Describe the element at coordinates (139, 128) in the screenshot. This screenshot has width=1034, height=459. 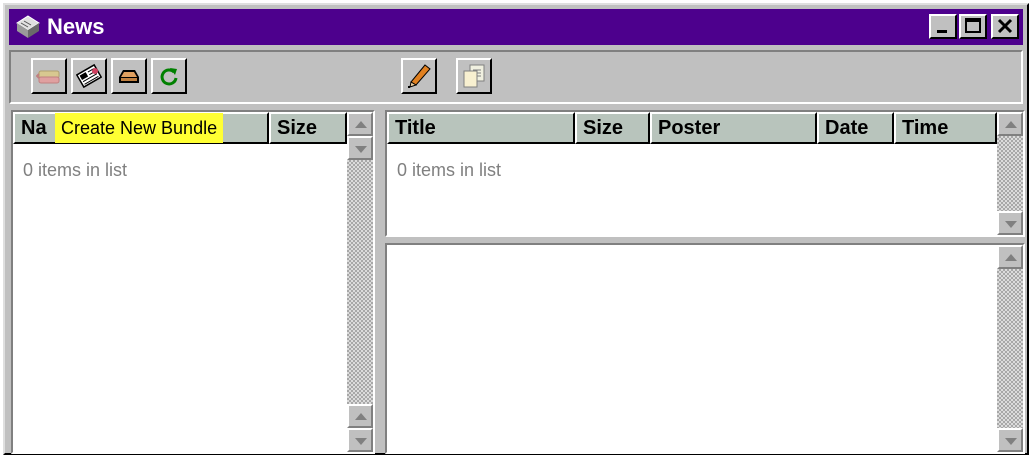
I see `tooltip: Create New Bundle` at that location.